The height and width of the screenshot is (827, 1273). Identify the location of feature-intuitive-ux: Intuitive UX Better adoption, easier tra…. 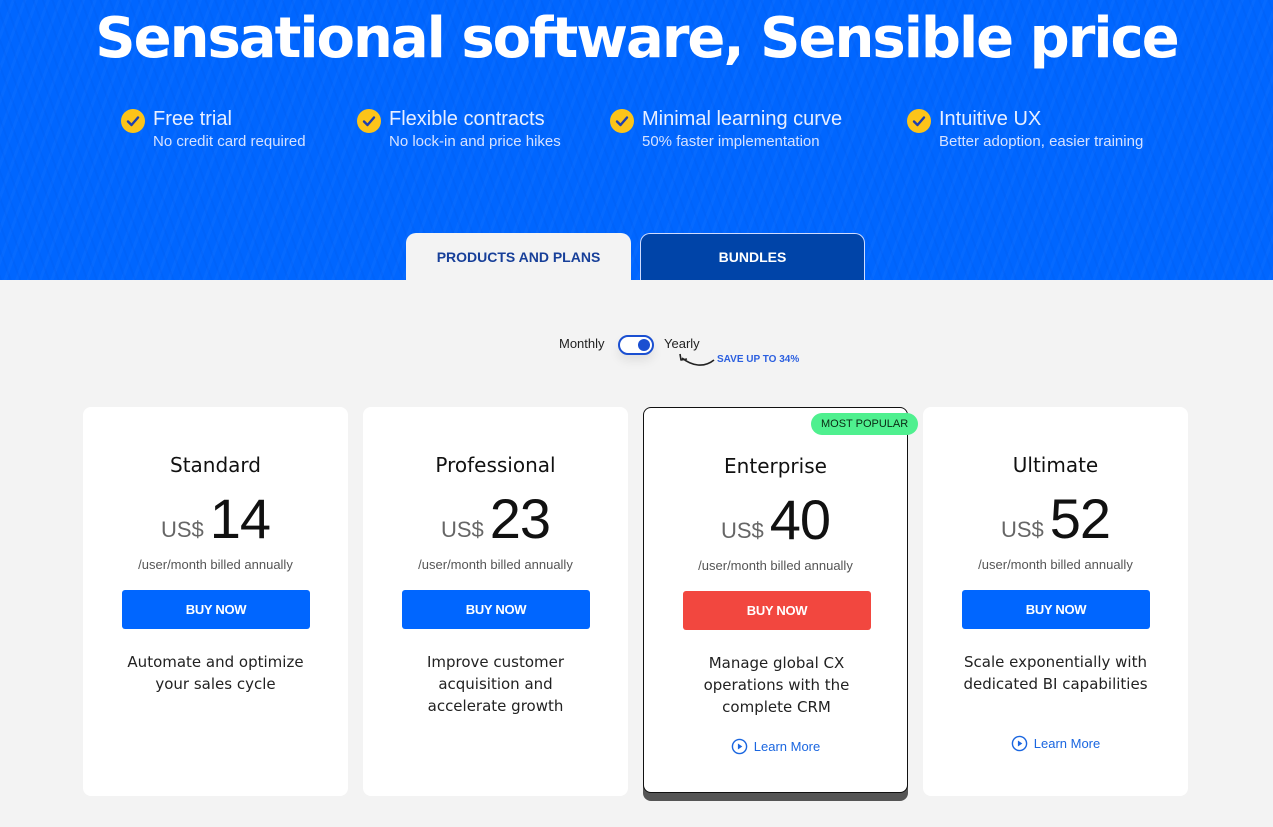
(1025, 129).